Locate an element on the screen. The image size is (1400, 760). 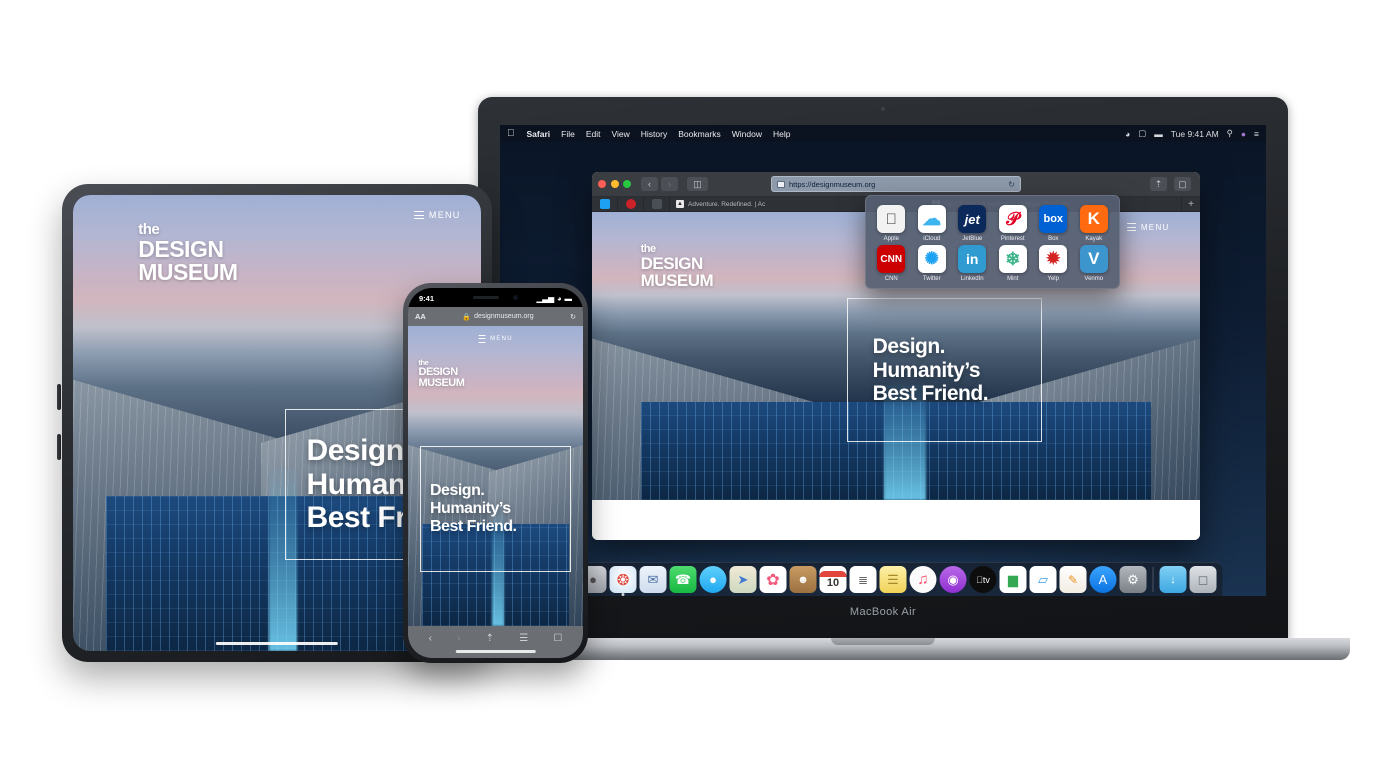
bookmarks-icon: ☰ is located at coordinates (523, 638).